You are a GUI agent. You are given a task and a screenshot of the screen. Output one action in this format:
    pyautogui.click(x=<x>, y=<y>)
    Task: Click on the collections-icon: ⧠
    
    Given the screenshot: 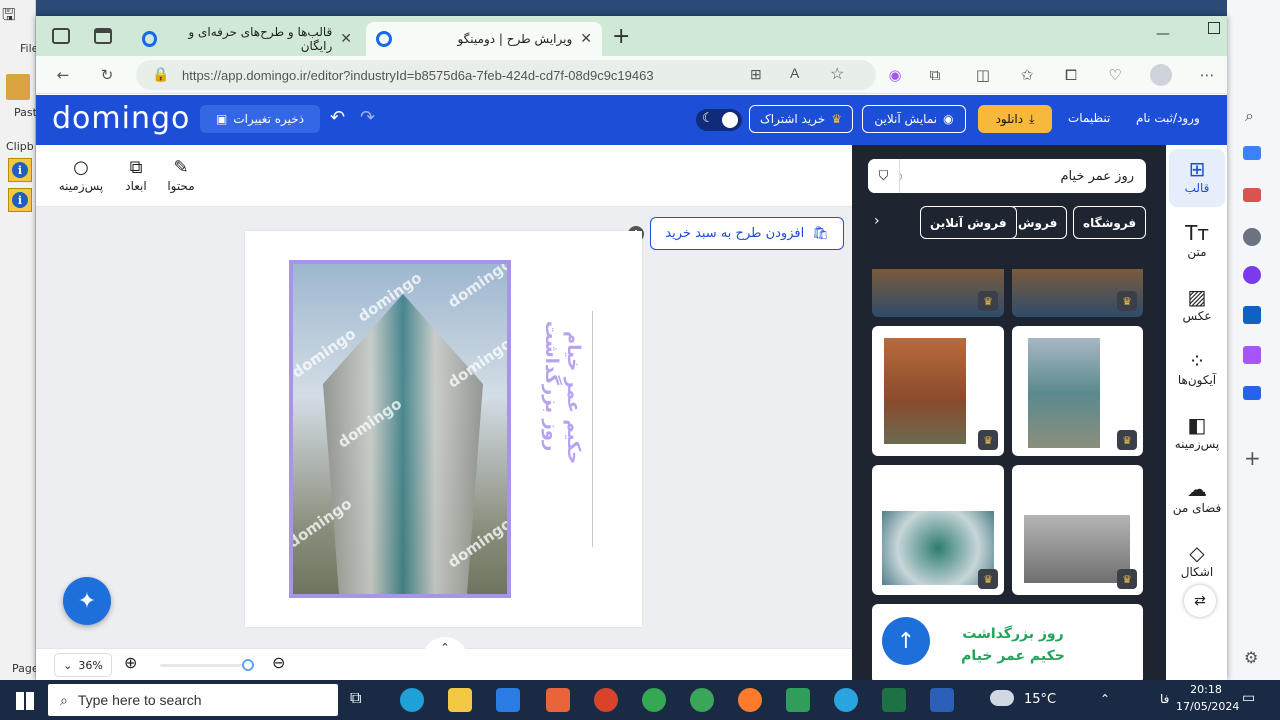 What is the action you would take?
    pyautogui.click(x=1071, y=75)
    